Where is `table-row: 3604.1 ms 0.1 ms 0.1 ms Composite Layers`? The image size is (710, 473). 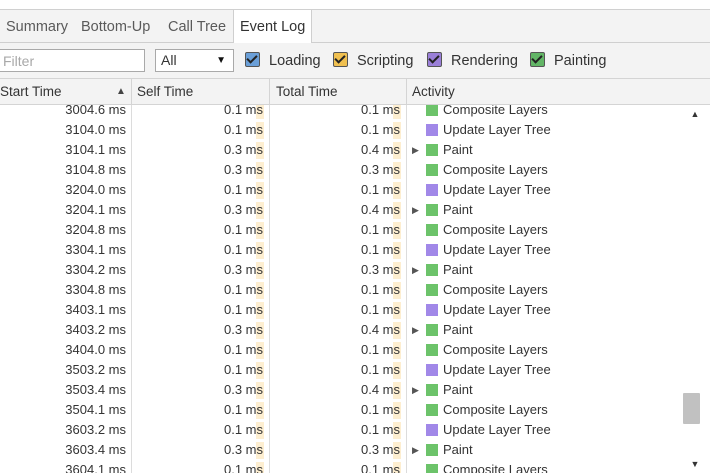
table-row: 3604.1 ms 0.1 ms 0.1 ms Composite Layers is located at coordinates (340, 466).